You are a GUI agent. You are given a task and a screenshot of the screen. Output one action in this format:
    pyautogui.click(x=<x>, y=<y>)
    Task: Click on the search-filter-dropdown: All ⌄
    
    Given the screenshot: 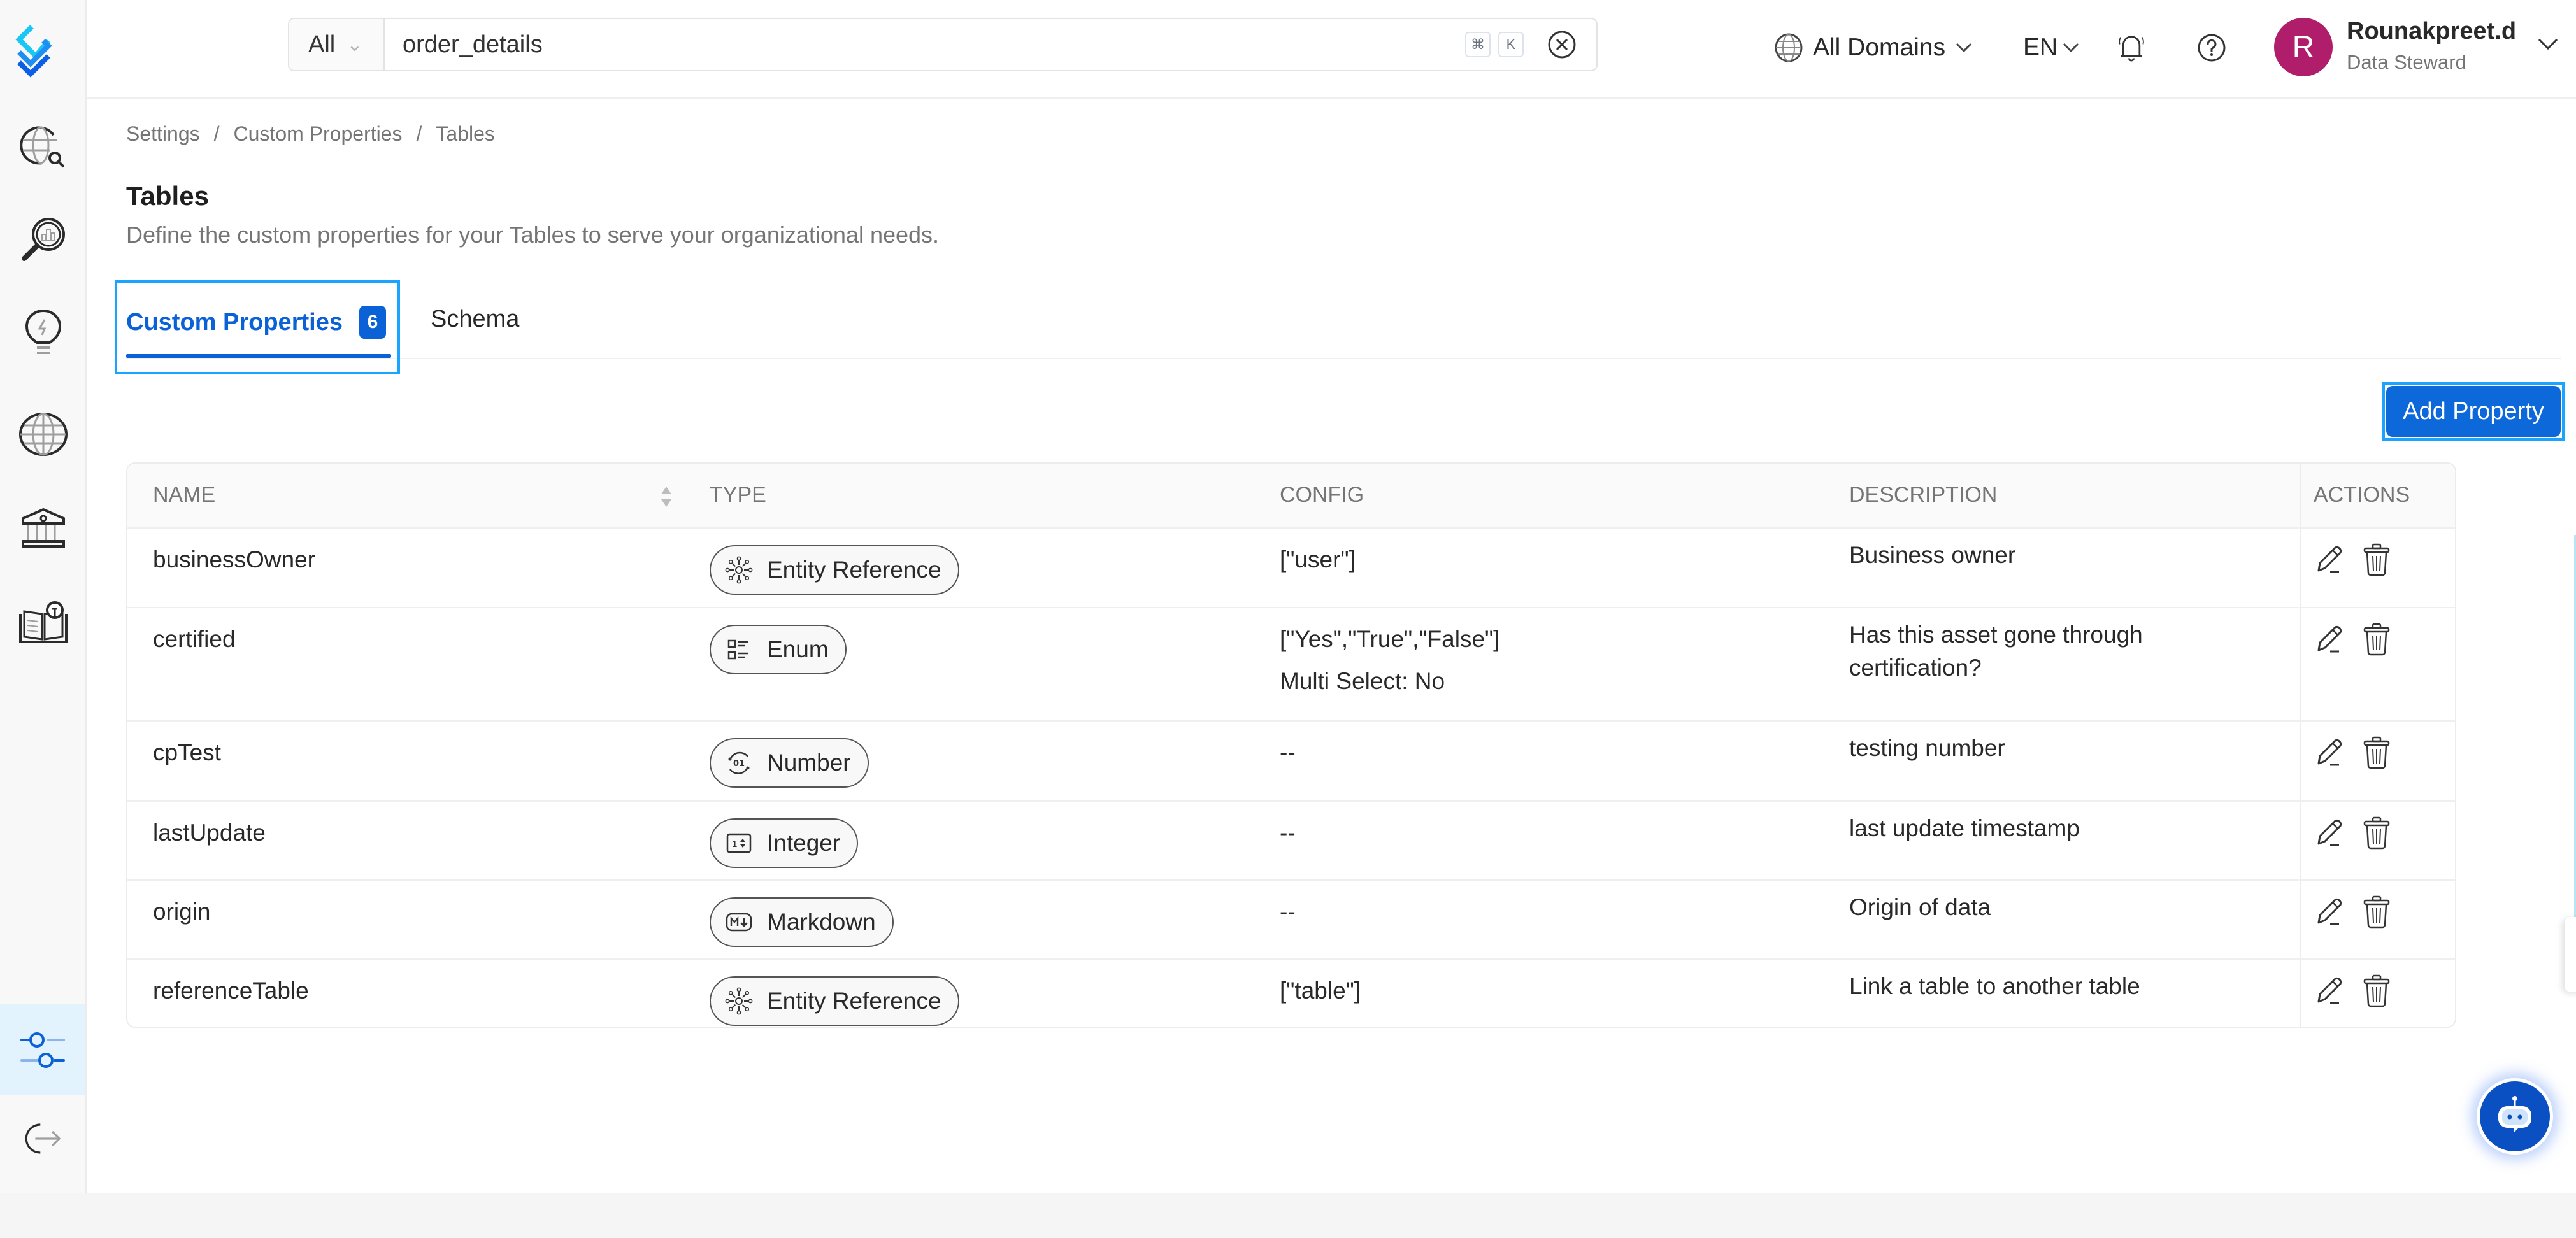 What is the action you would take?
    pyautogui.click(x=337, y=44)
    